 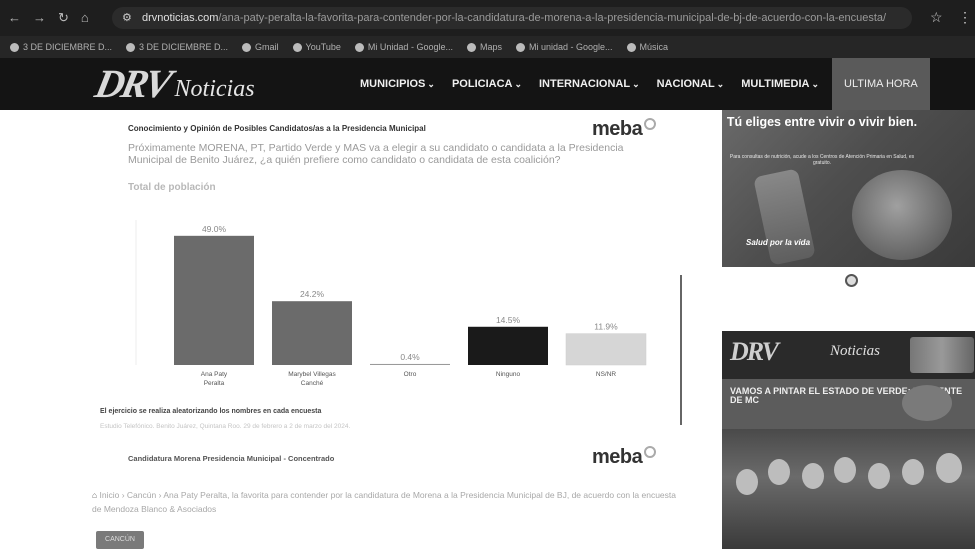 I want to click on bookmark-star-icon: ☆, so click(x=936, y=17).